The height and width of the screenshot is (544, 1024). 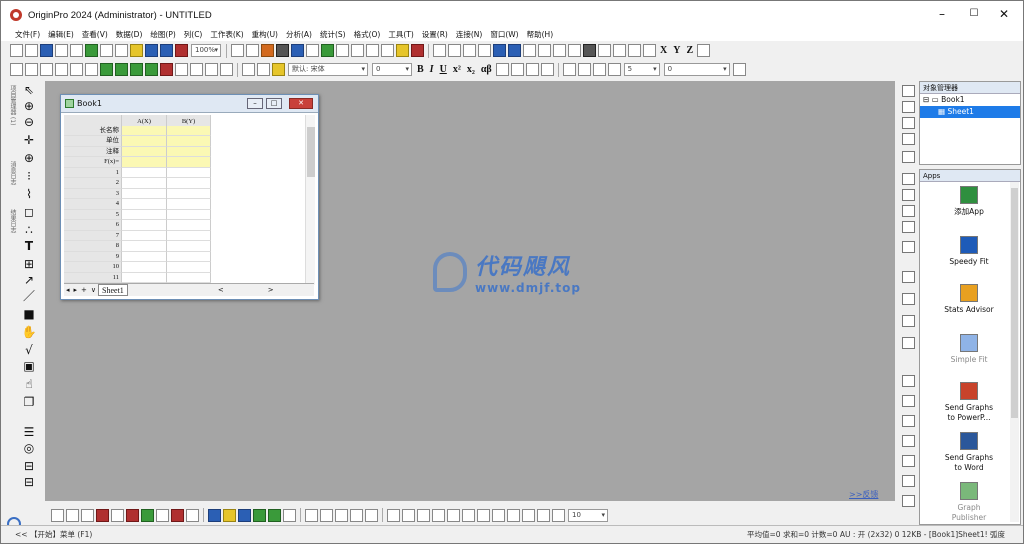 What do you see at coordinates (136, 50) in the screenshot?
I see `open-icon` at bounding box center [136, 50].